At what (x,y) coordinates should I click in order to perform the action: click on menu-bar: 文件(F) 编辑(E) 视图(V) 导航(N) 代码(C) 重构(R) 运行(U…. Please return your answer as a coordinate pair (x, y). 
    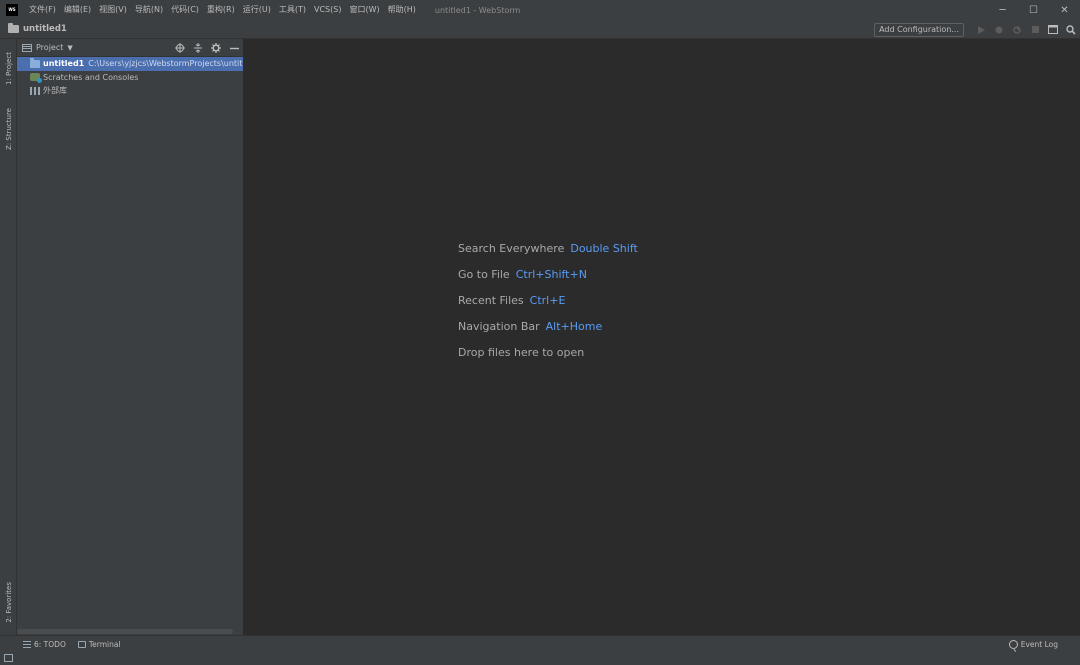
    Looking at the image, I should click on (222, 10).